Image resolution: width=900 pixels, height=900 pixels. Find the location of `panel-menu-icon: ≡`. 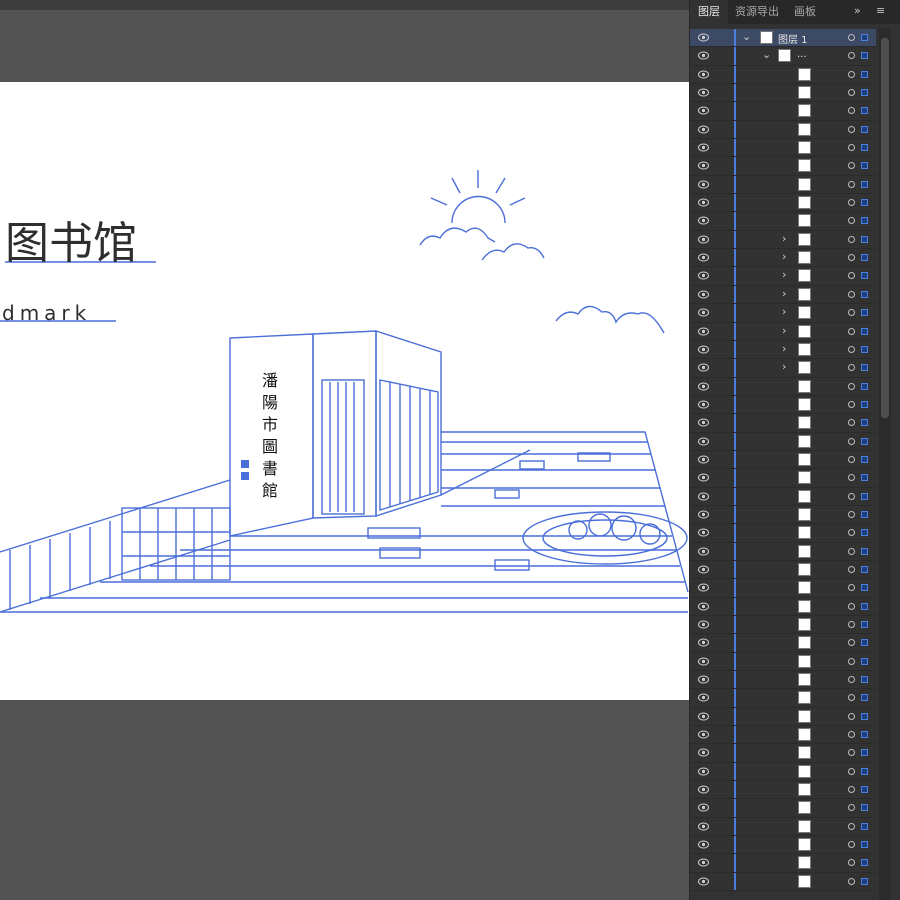

panel-menu-icon: ≡ is located at coordinates (880, 10).